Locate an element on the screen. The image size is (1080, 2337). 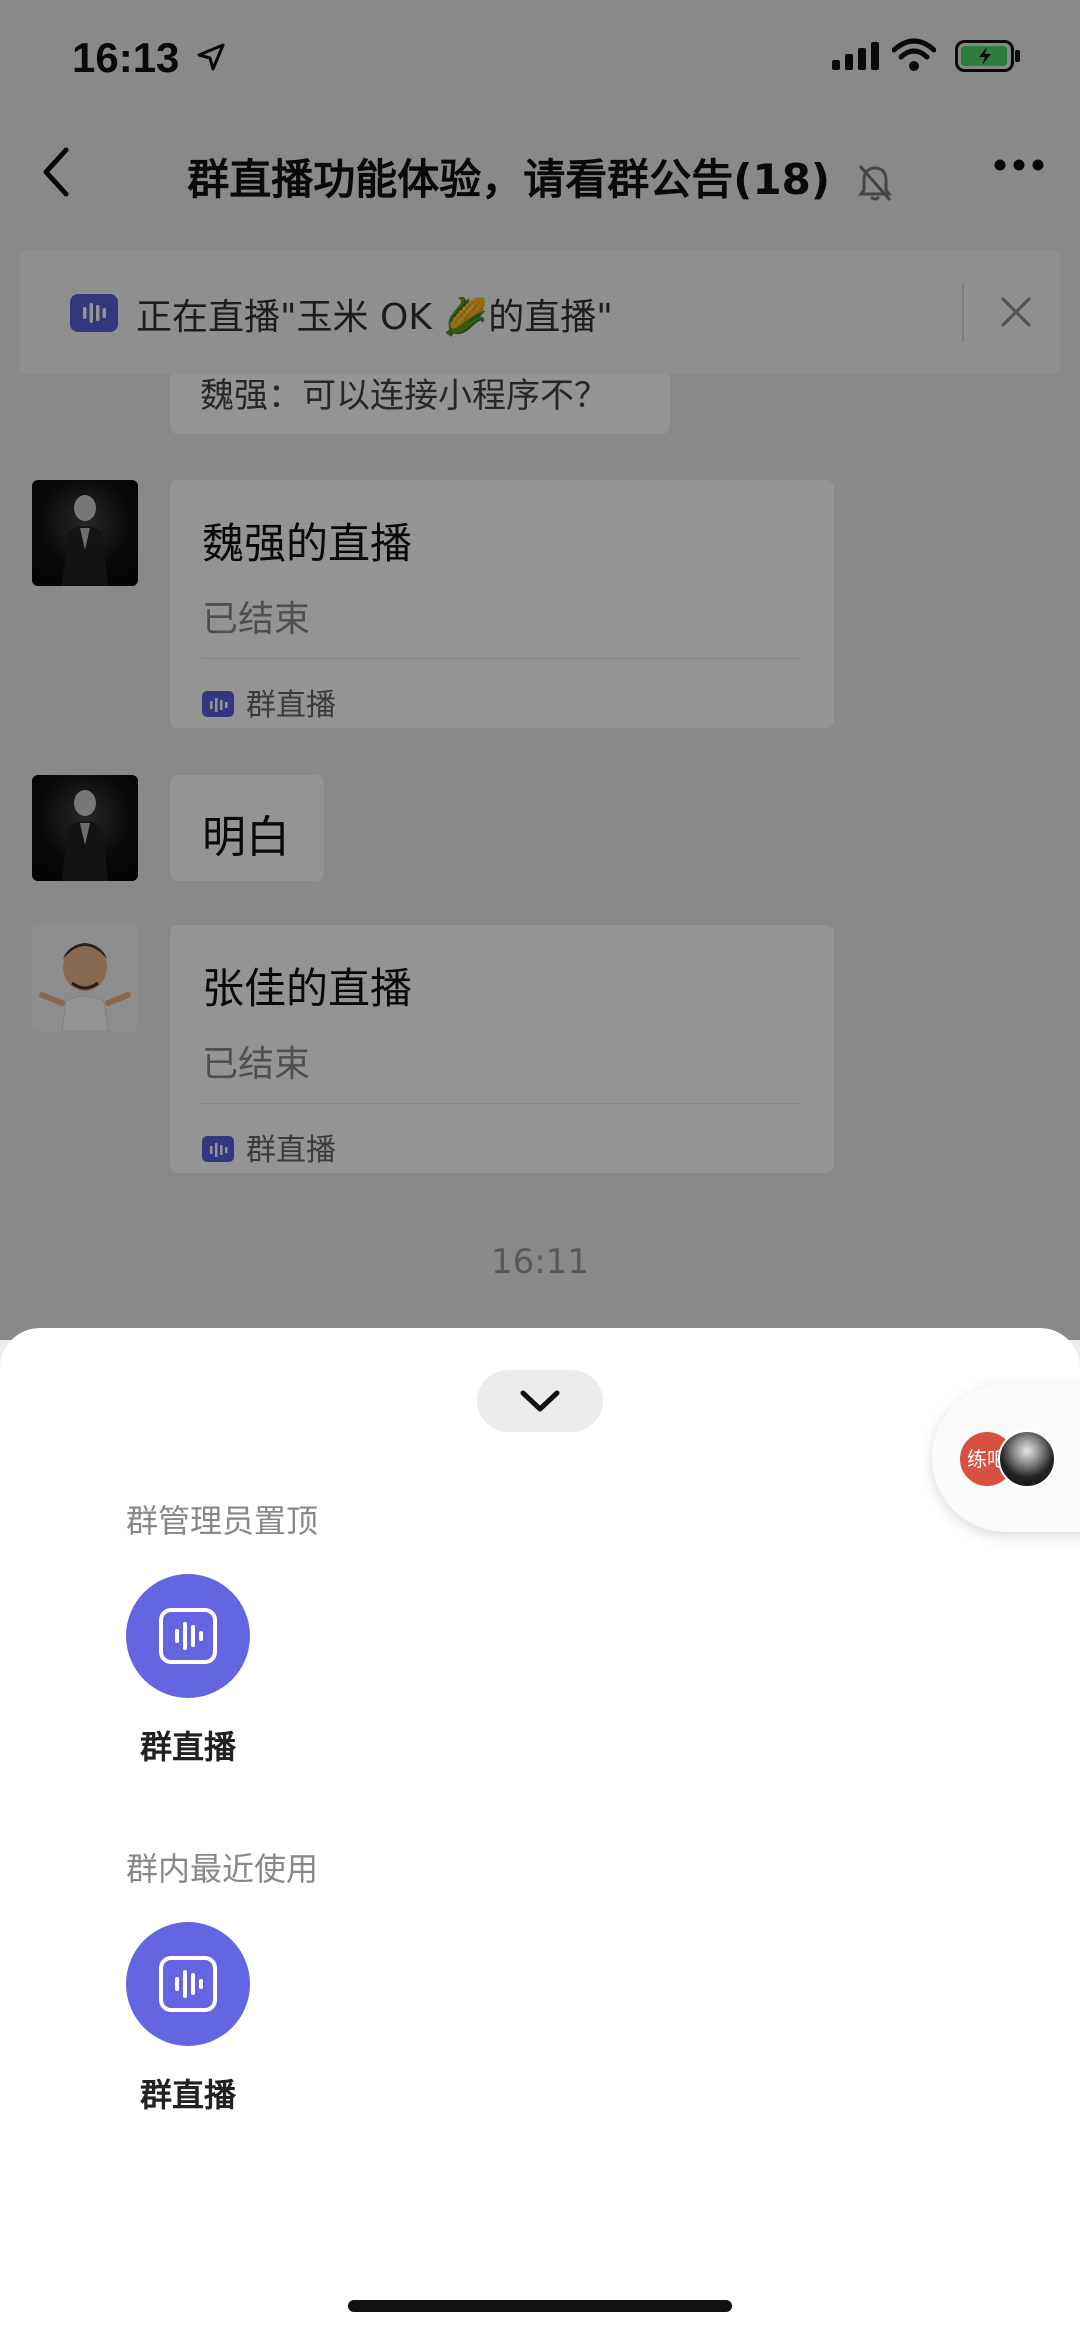
collapse-button is located at coordinates (540, 1401).